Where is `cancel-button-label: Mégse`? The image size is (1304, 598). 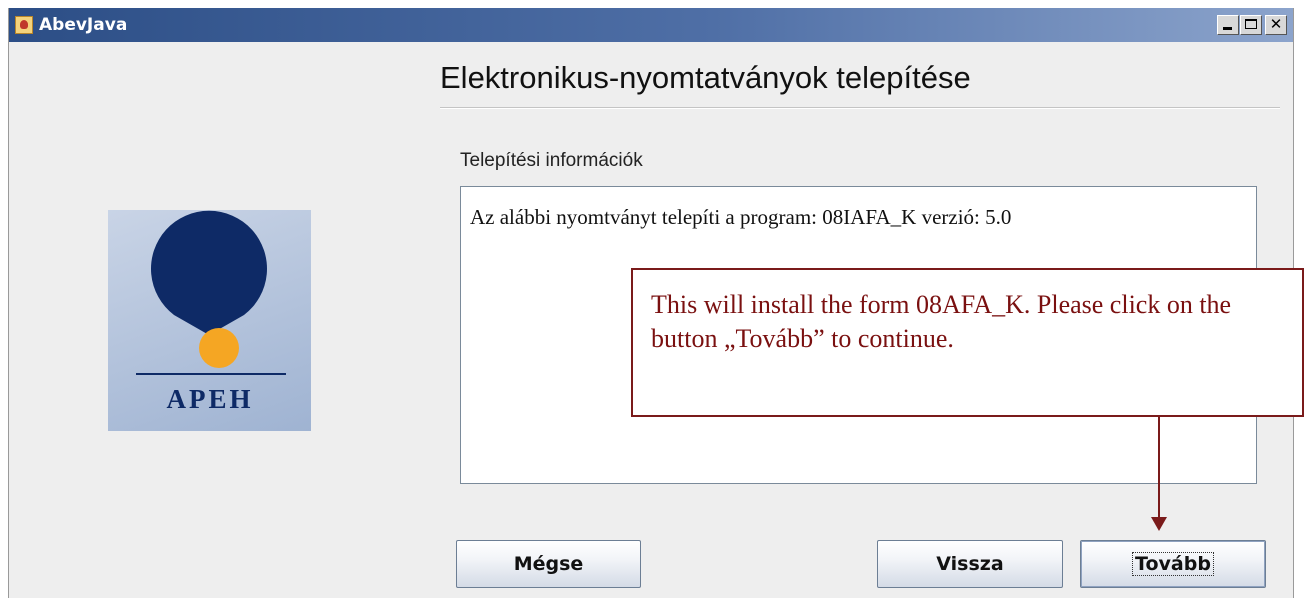 cancel-button-label: Mégse is located at coordinates (548, 564).